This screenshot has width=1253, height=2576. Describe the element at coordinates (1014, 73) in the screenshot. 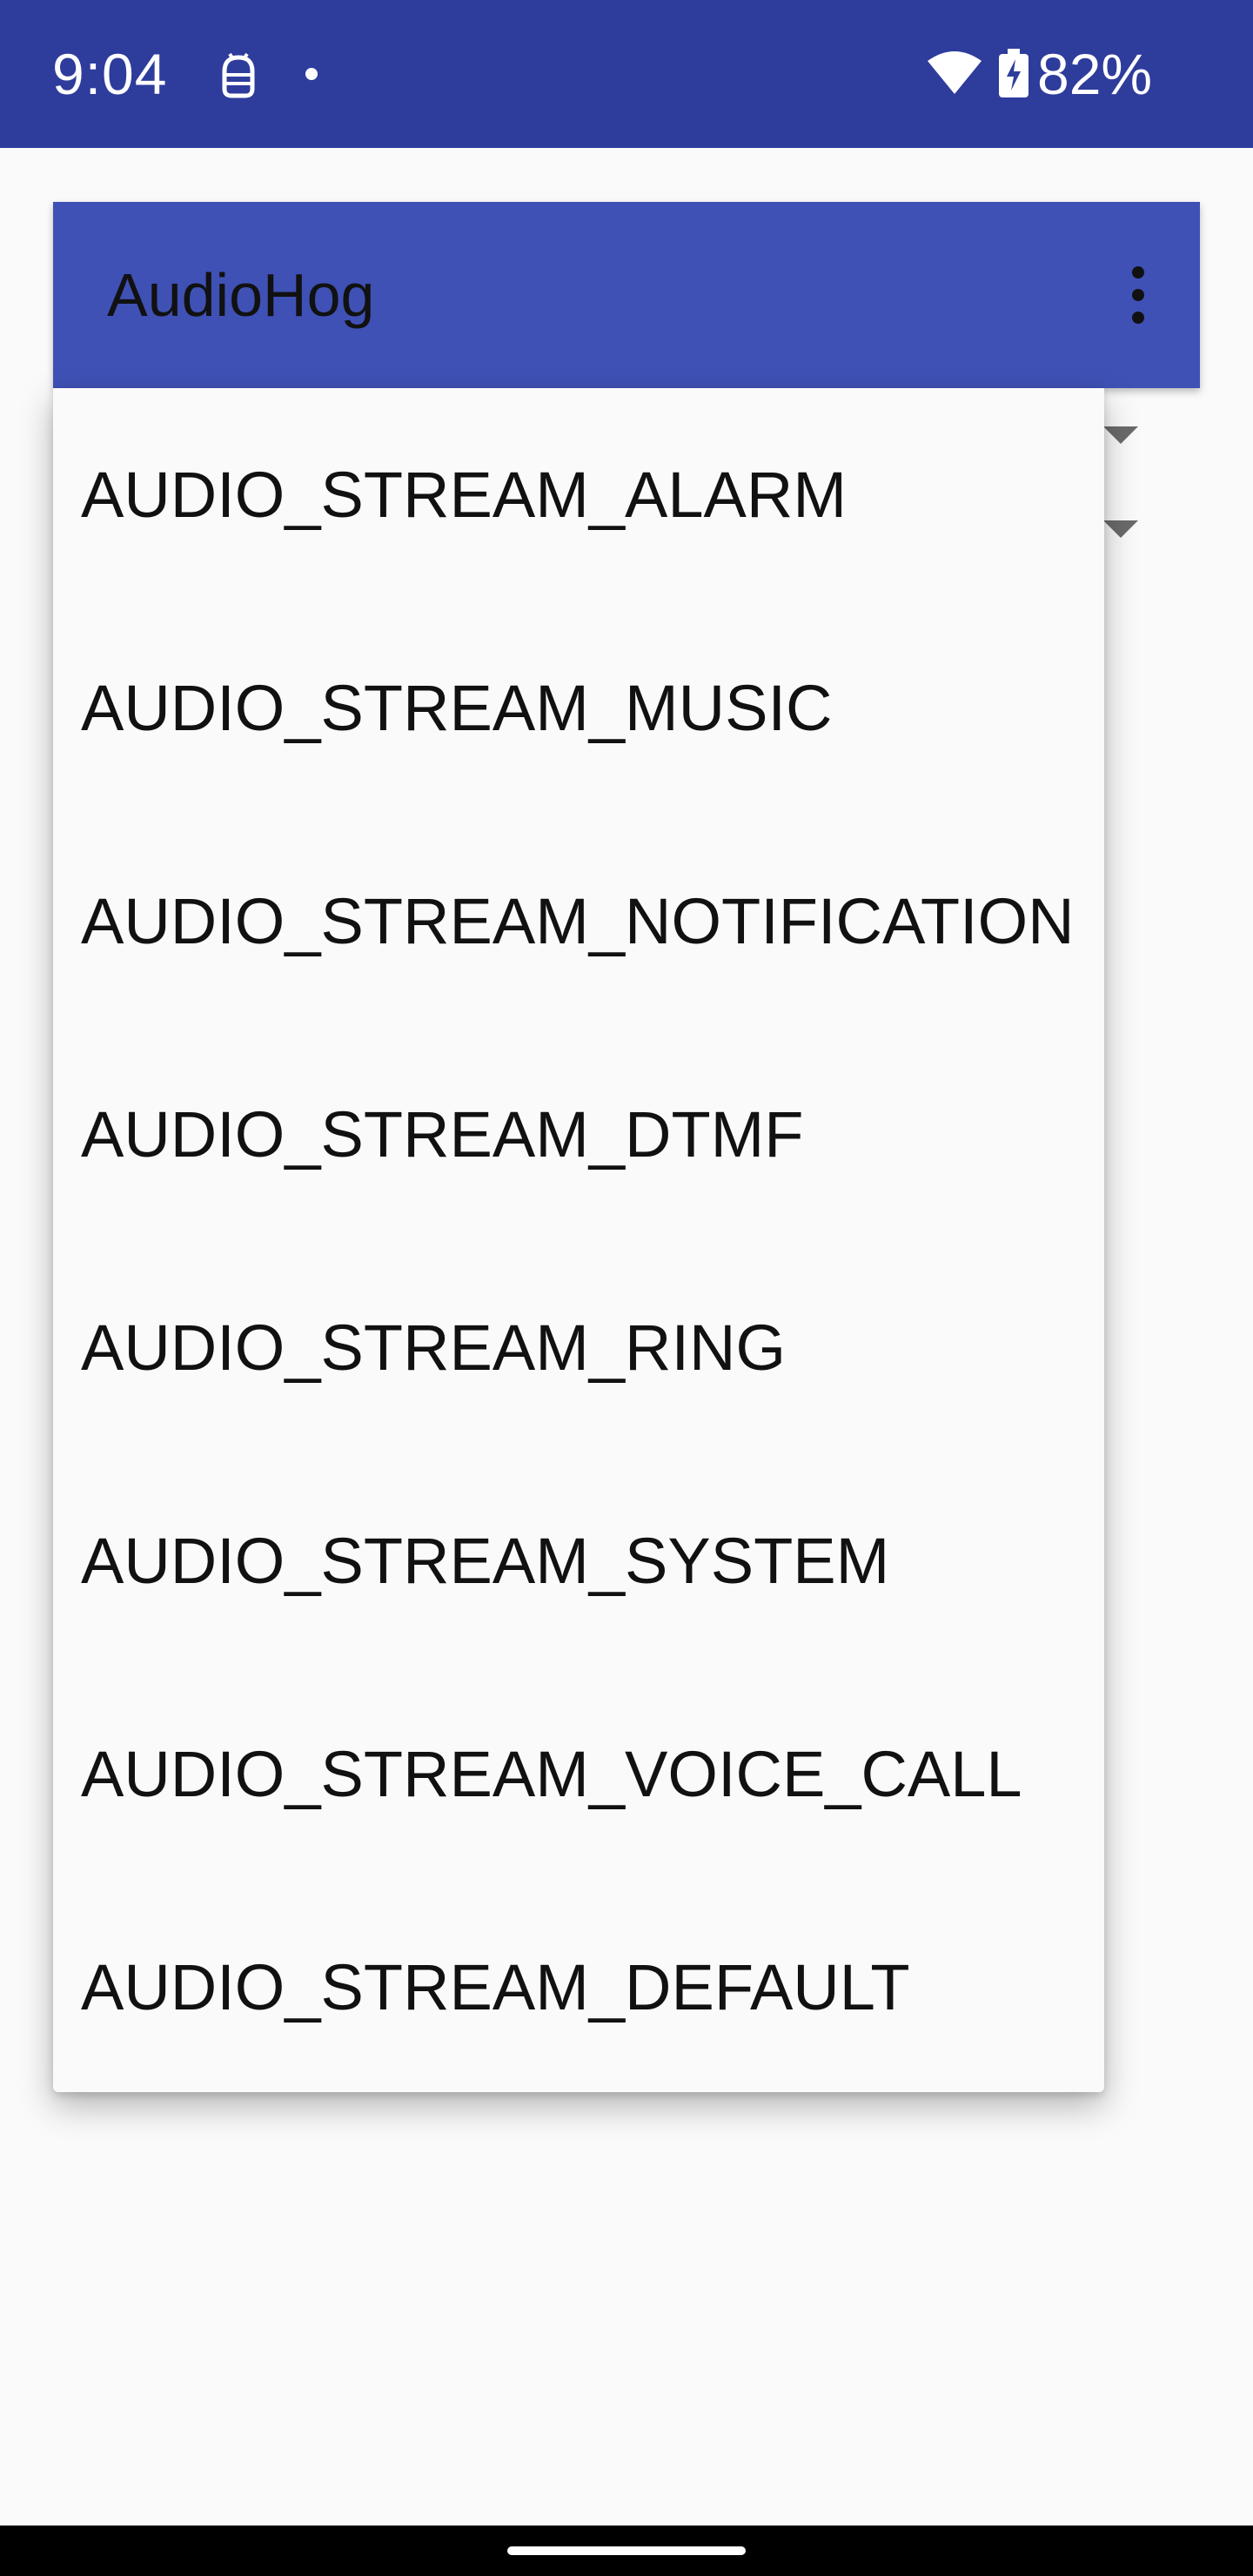

I see `battery-charging-icon` at that location.